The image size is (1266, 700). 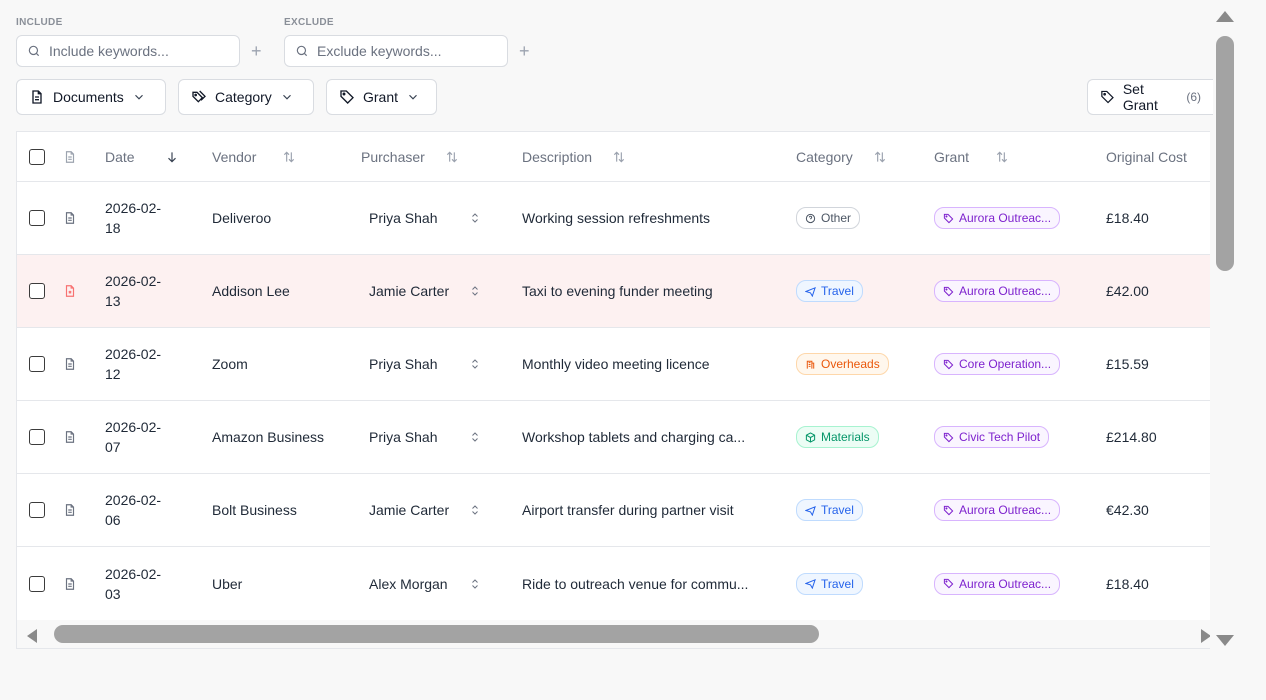 What do you see at coordinates (1150, 97) in the screenshot?
I see `set-grant-button: Set Grant (6)` at bounding box center [1150, 97].